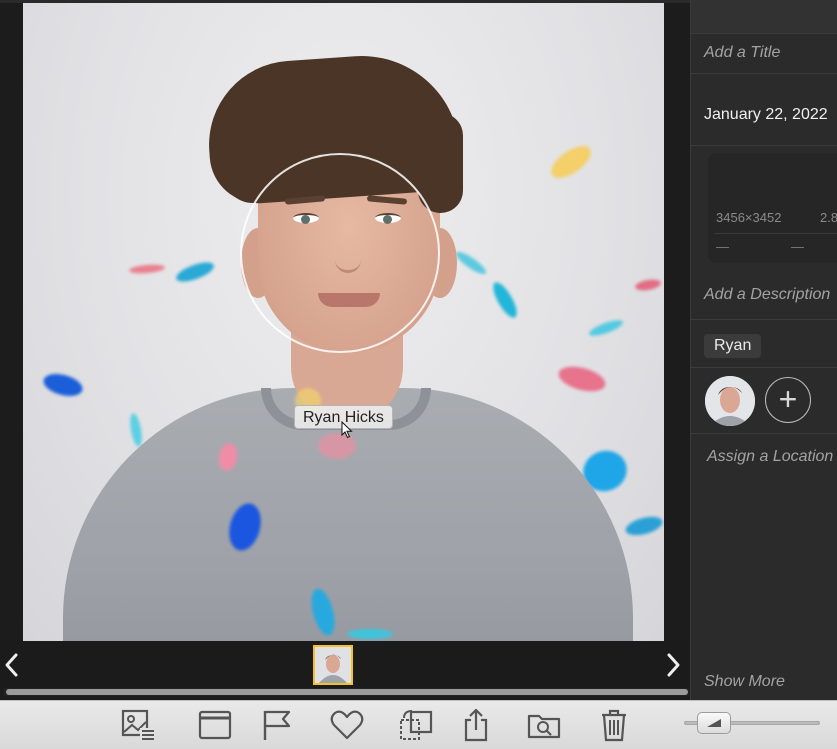  I want to click on title-field: Add a Title, so click(764, 54).